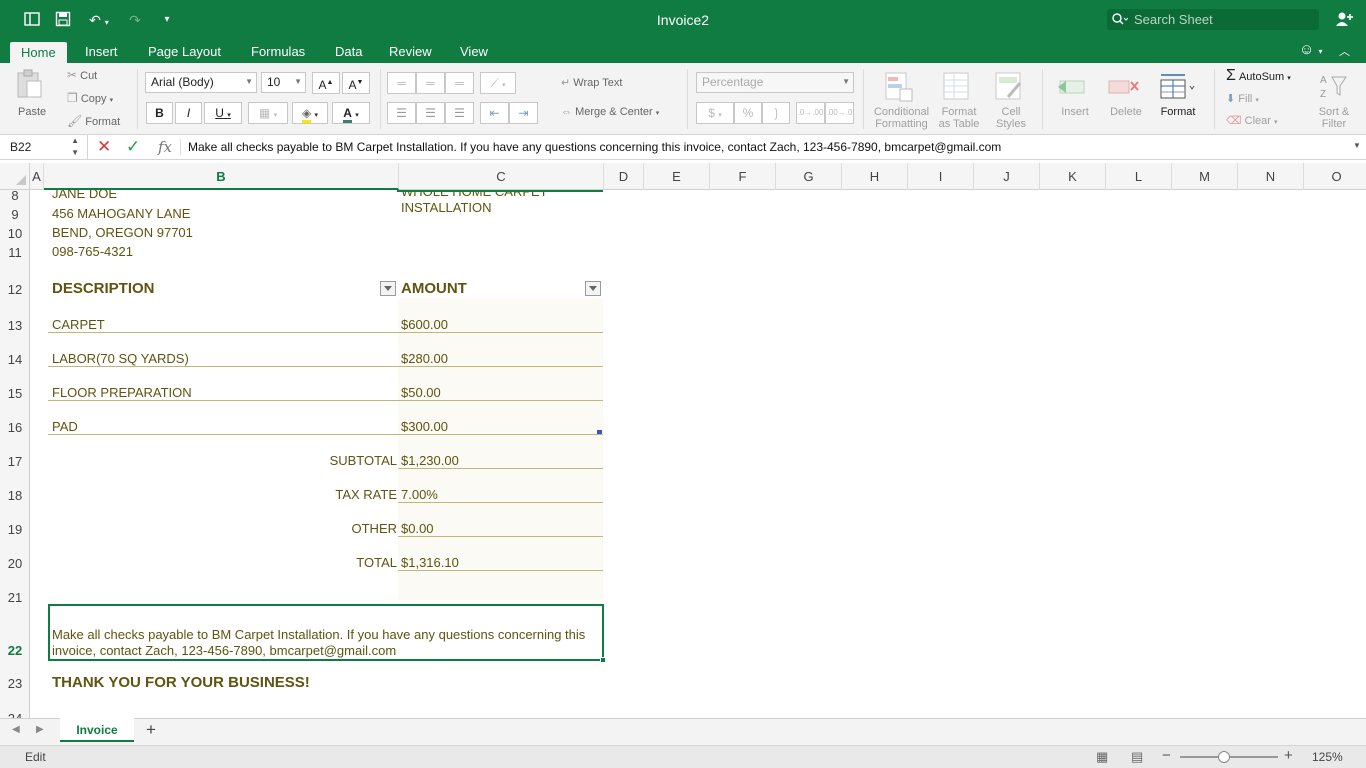 This screenshot has height=768, width=1366. I want to click on decrease-indent-button: ⇤, so click(494, 113).